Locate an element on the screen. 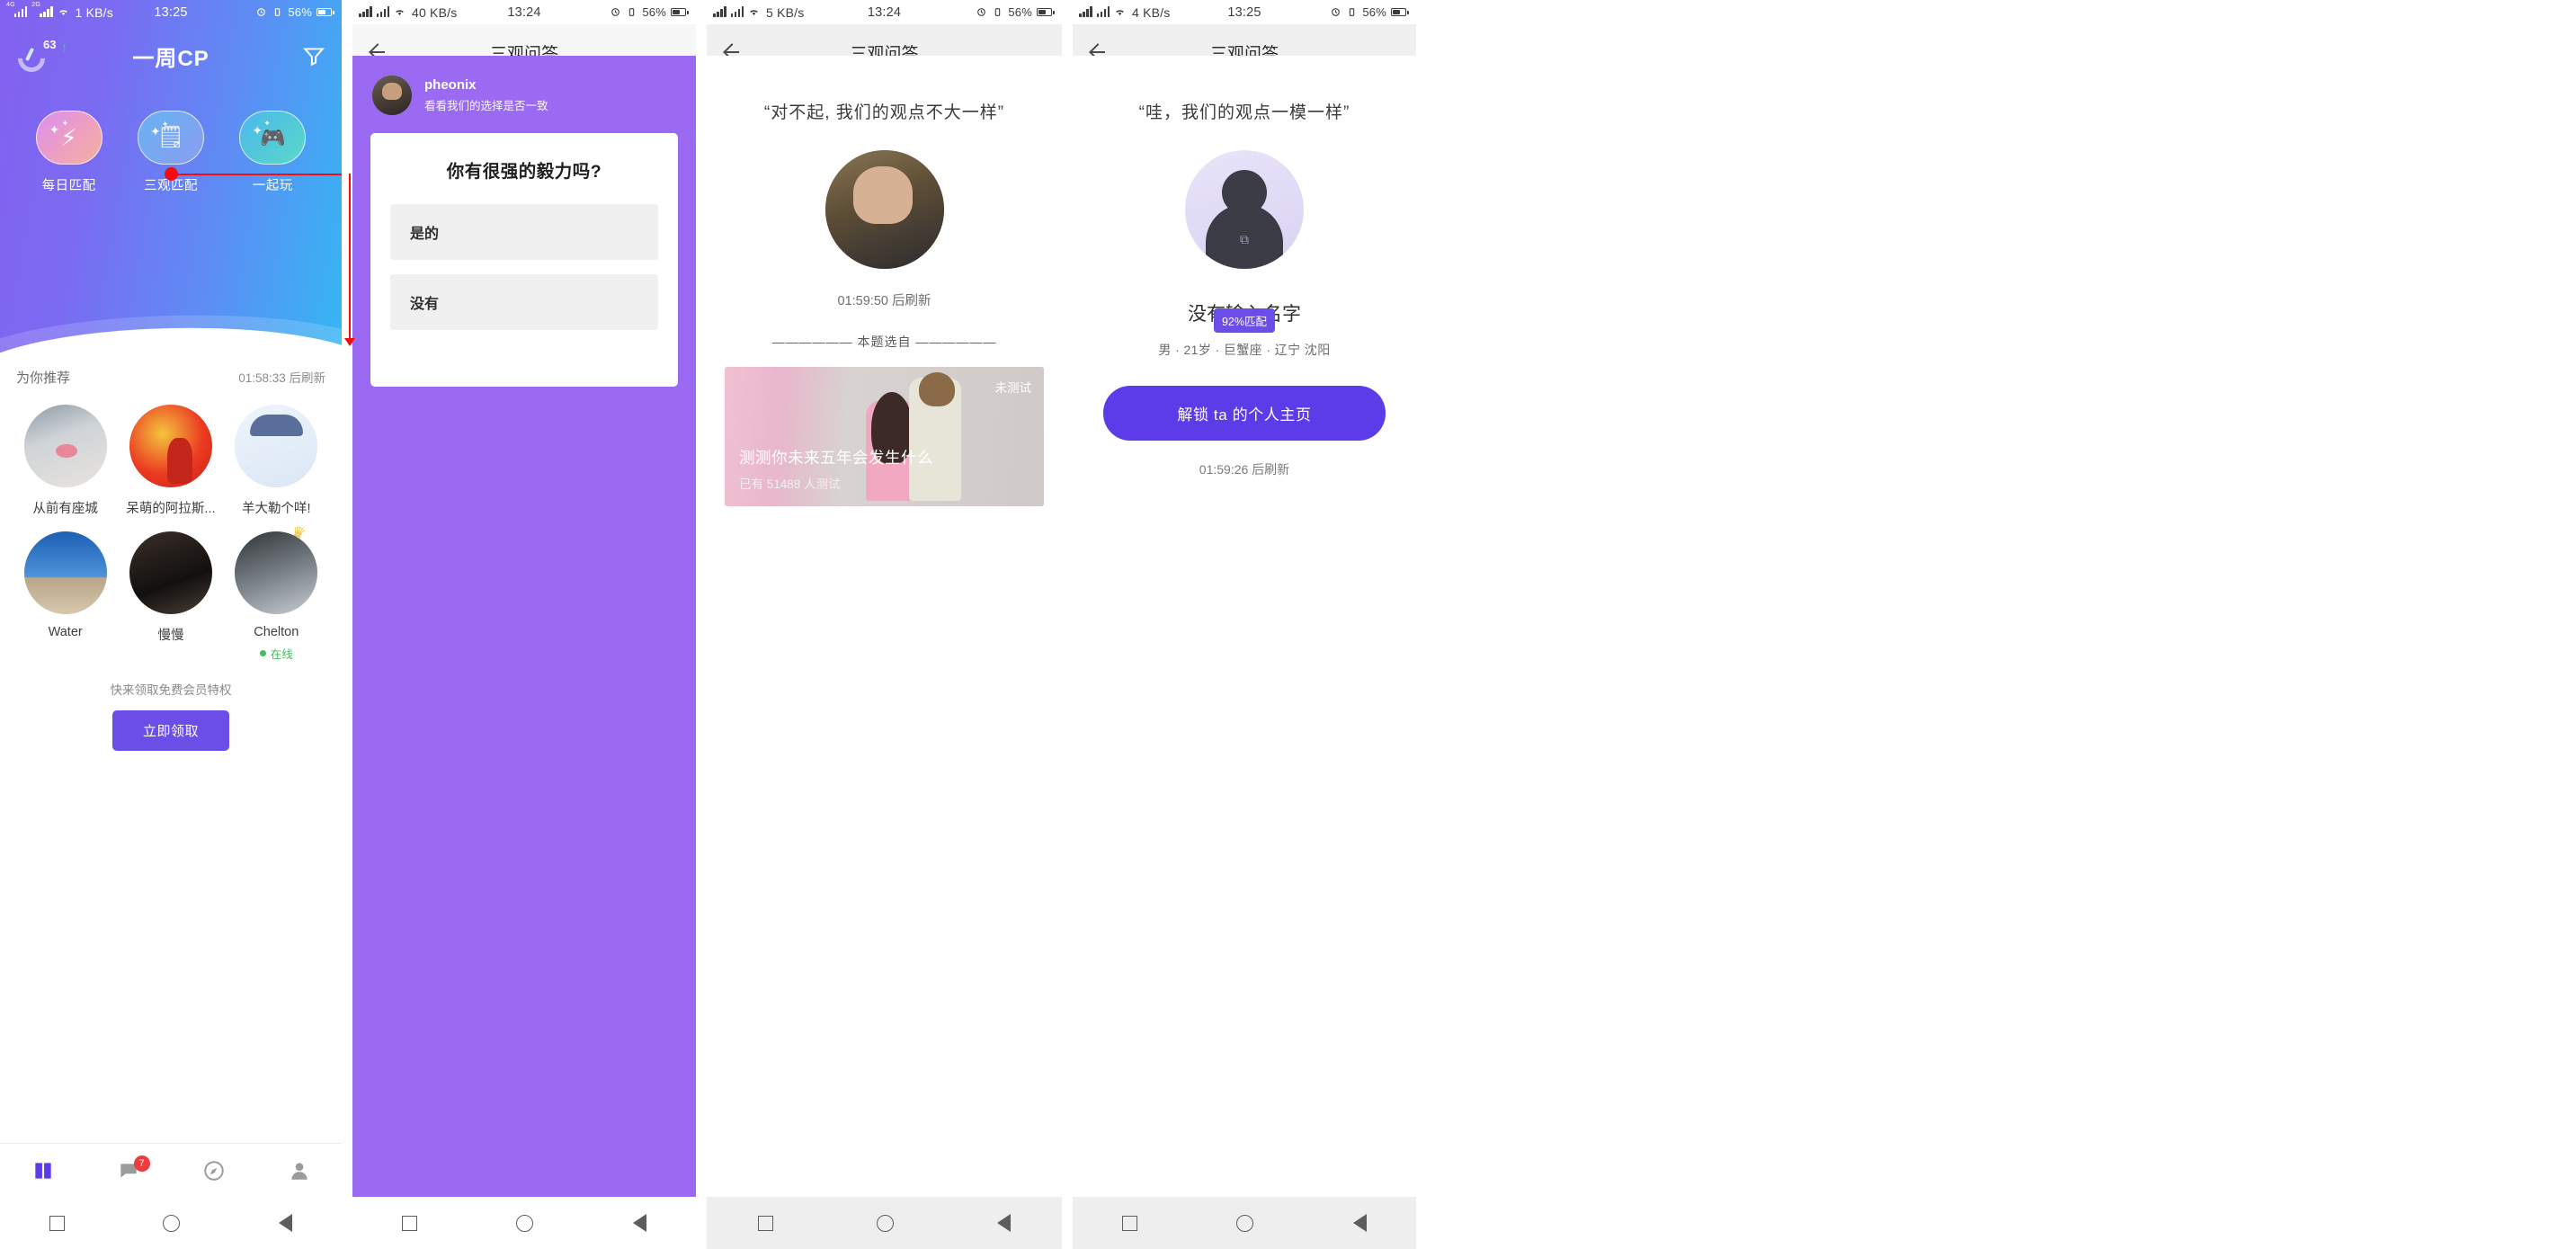  list-item: 从前有座城 is located at coordinates (66, 456).